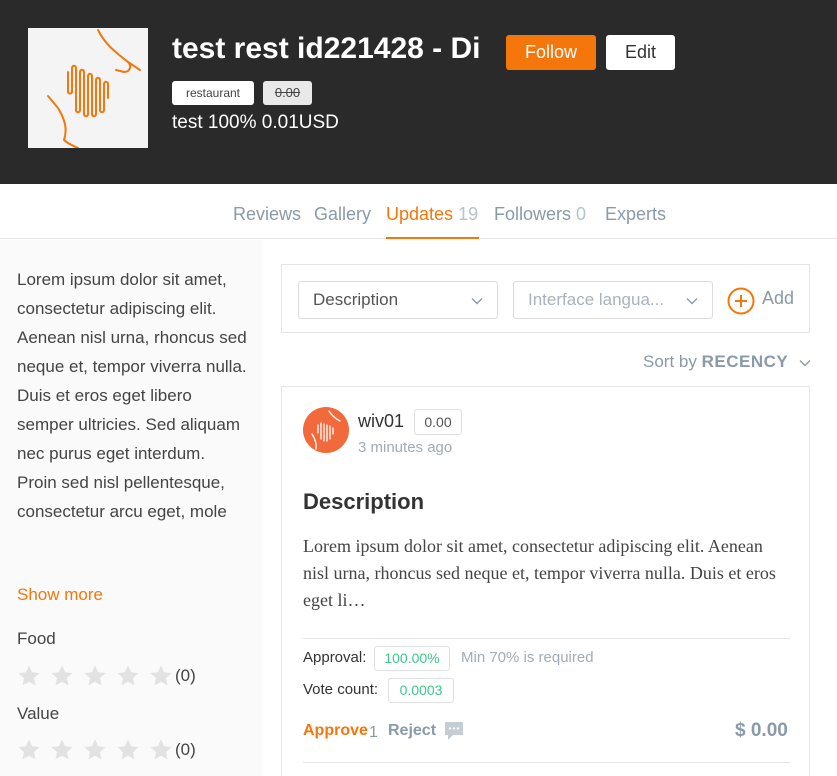 This screenshot has width=837, height=776. I want to click on tab-followers-label: Followers, so click(533, 214).